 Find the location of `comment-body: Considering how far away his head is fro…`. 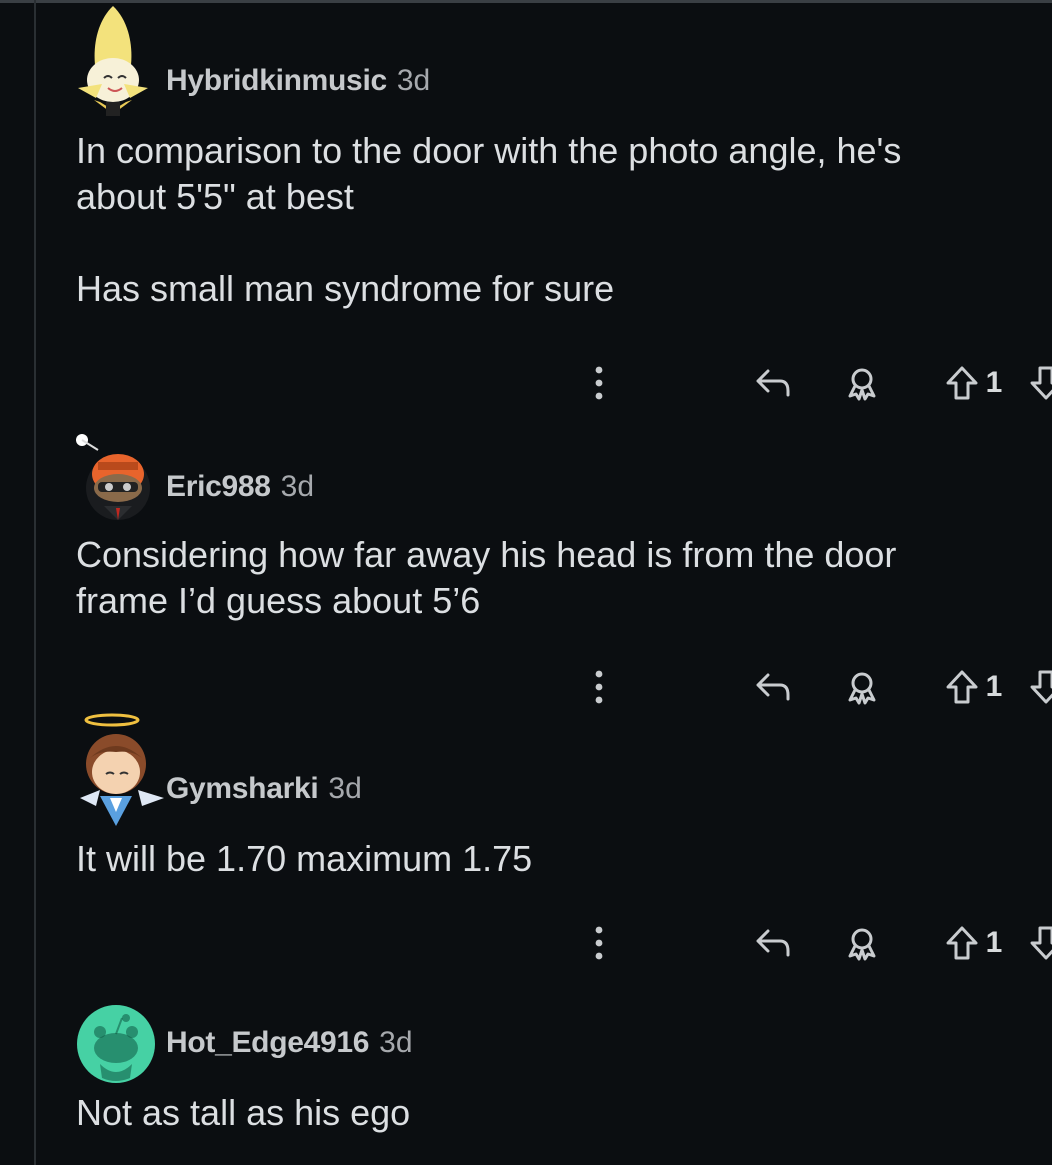

comment-body: Considering how far away his head is fro… is located at coordinates (486, 577).